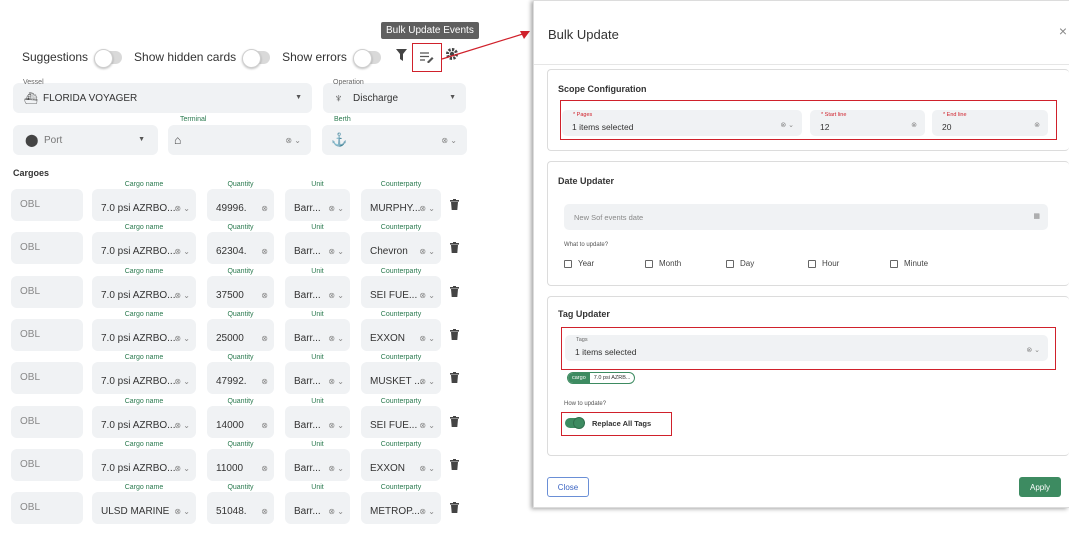  I want to click on counterparty-select: Counterparty METROP... ⊗ ⌄, so click(401, 504).